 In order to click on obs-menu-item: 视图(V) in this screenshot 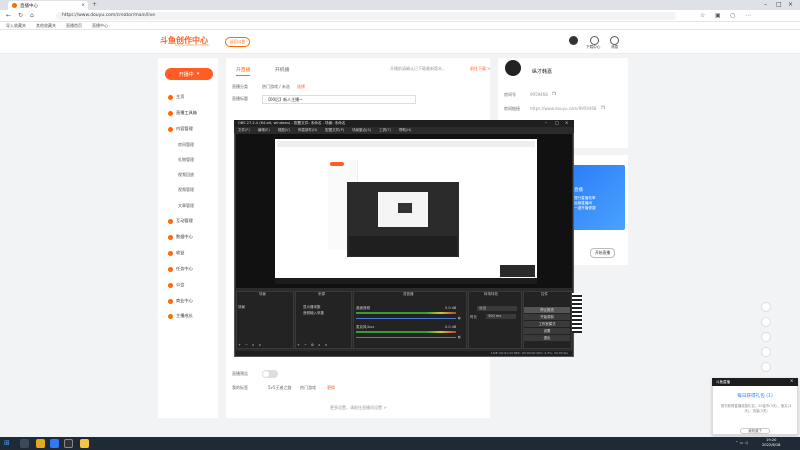, I will do `click(284, 130)`.